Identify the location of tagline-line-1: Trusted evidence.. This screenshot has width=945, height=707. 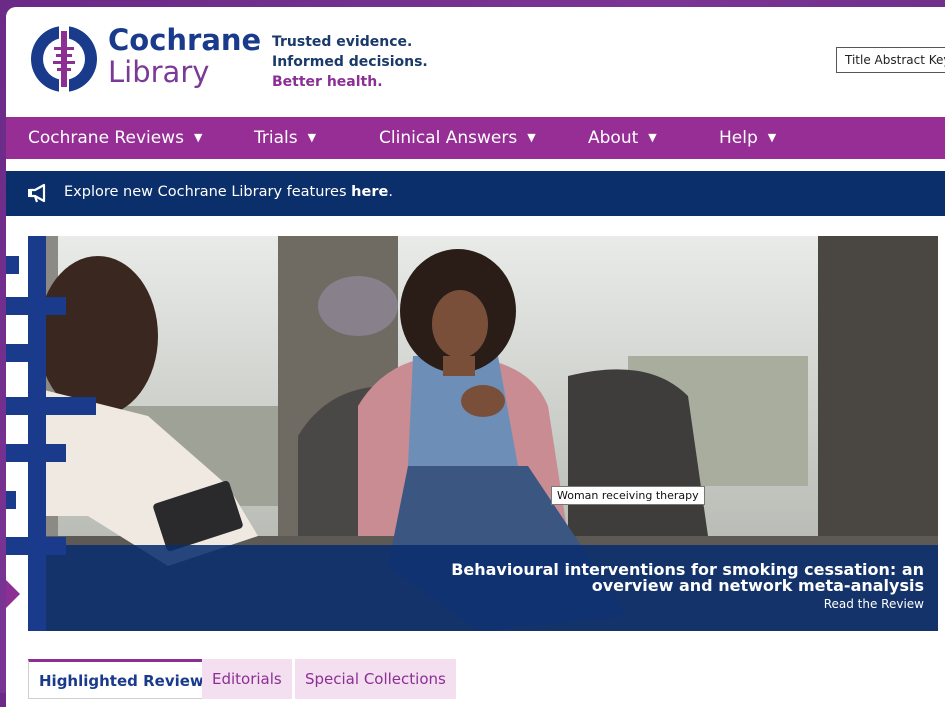
(342, 42).